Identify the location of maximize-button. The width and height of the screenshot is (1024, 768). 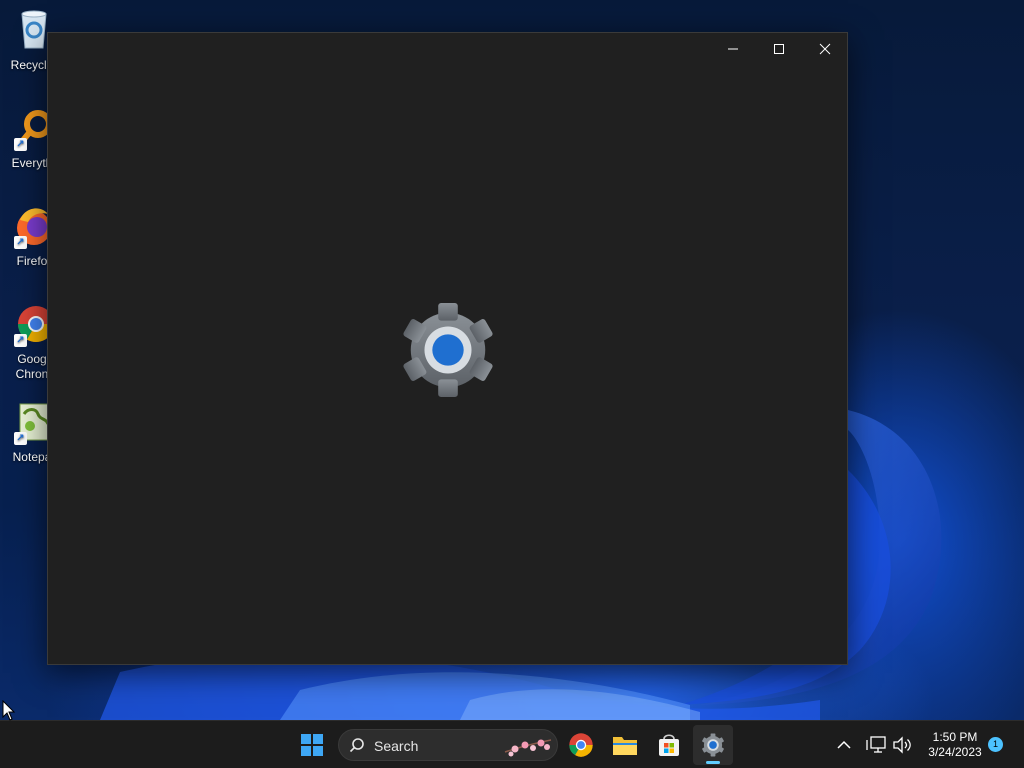
(779, 49).